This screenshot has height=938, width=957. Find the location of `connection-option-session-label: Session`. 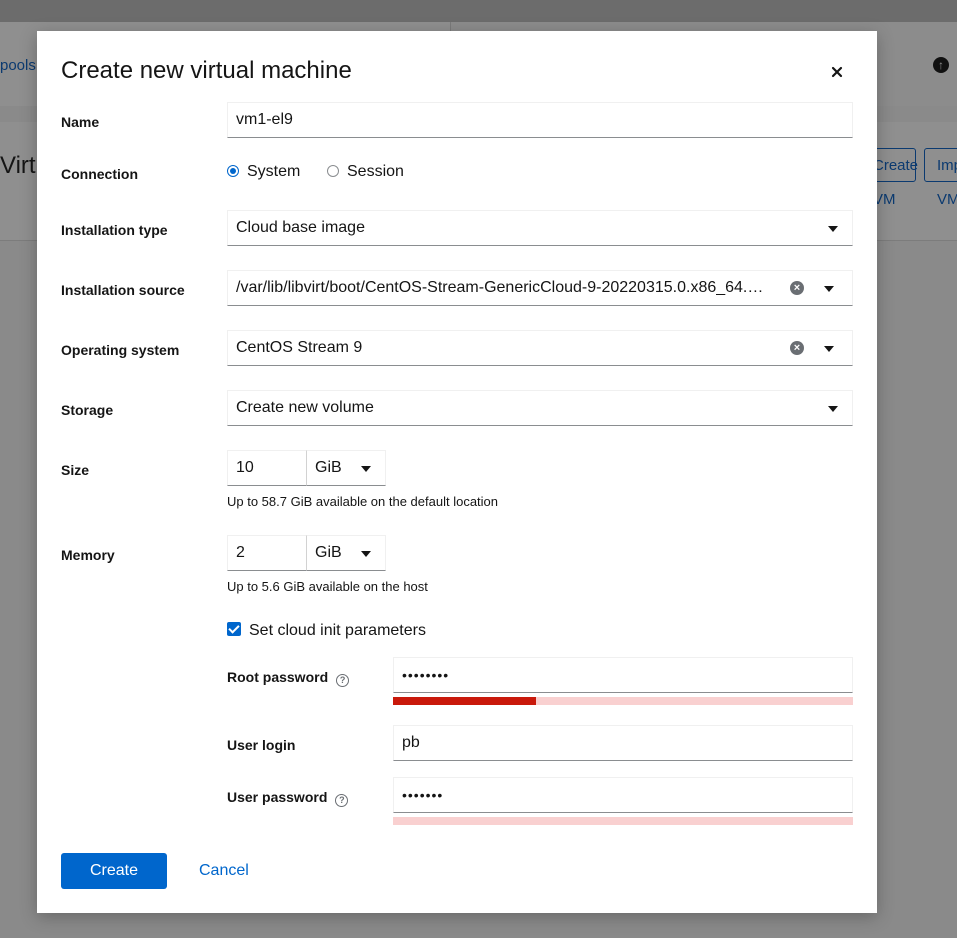

connection-option-session-label: Session is located at coordinates (375, 171).